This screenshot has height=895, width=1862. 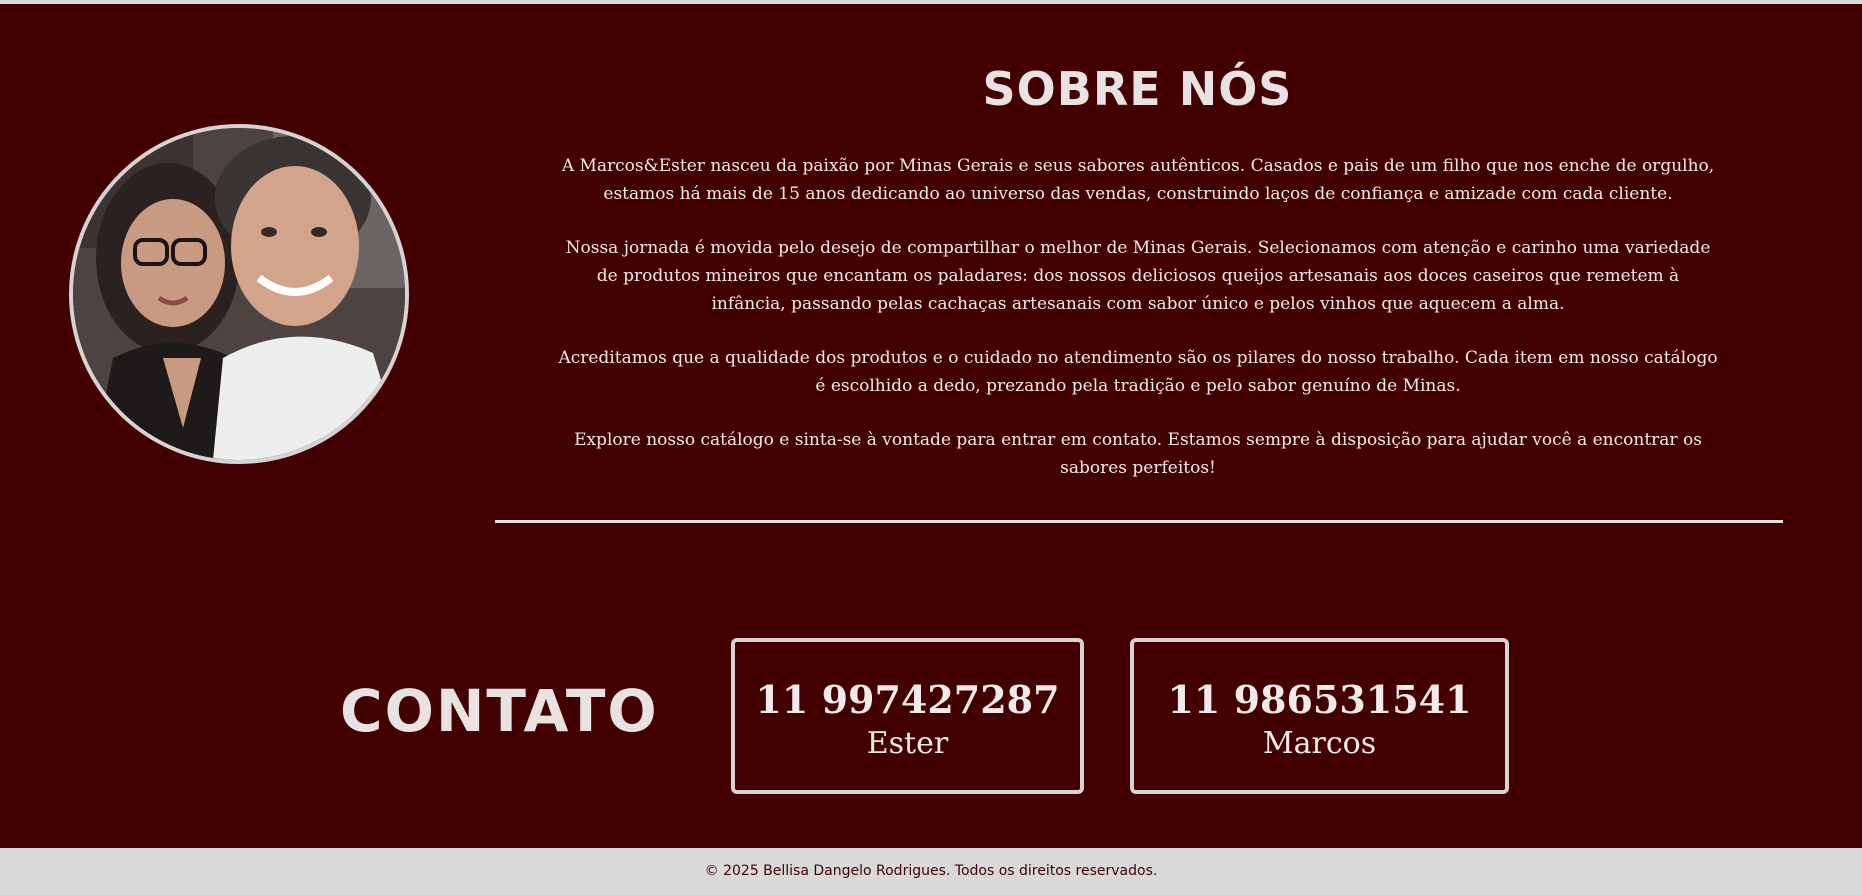 I want to click on section-divider, so click(x=1139, y=521).